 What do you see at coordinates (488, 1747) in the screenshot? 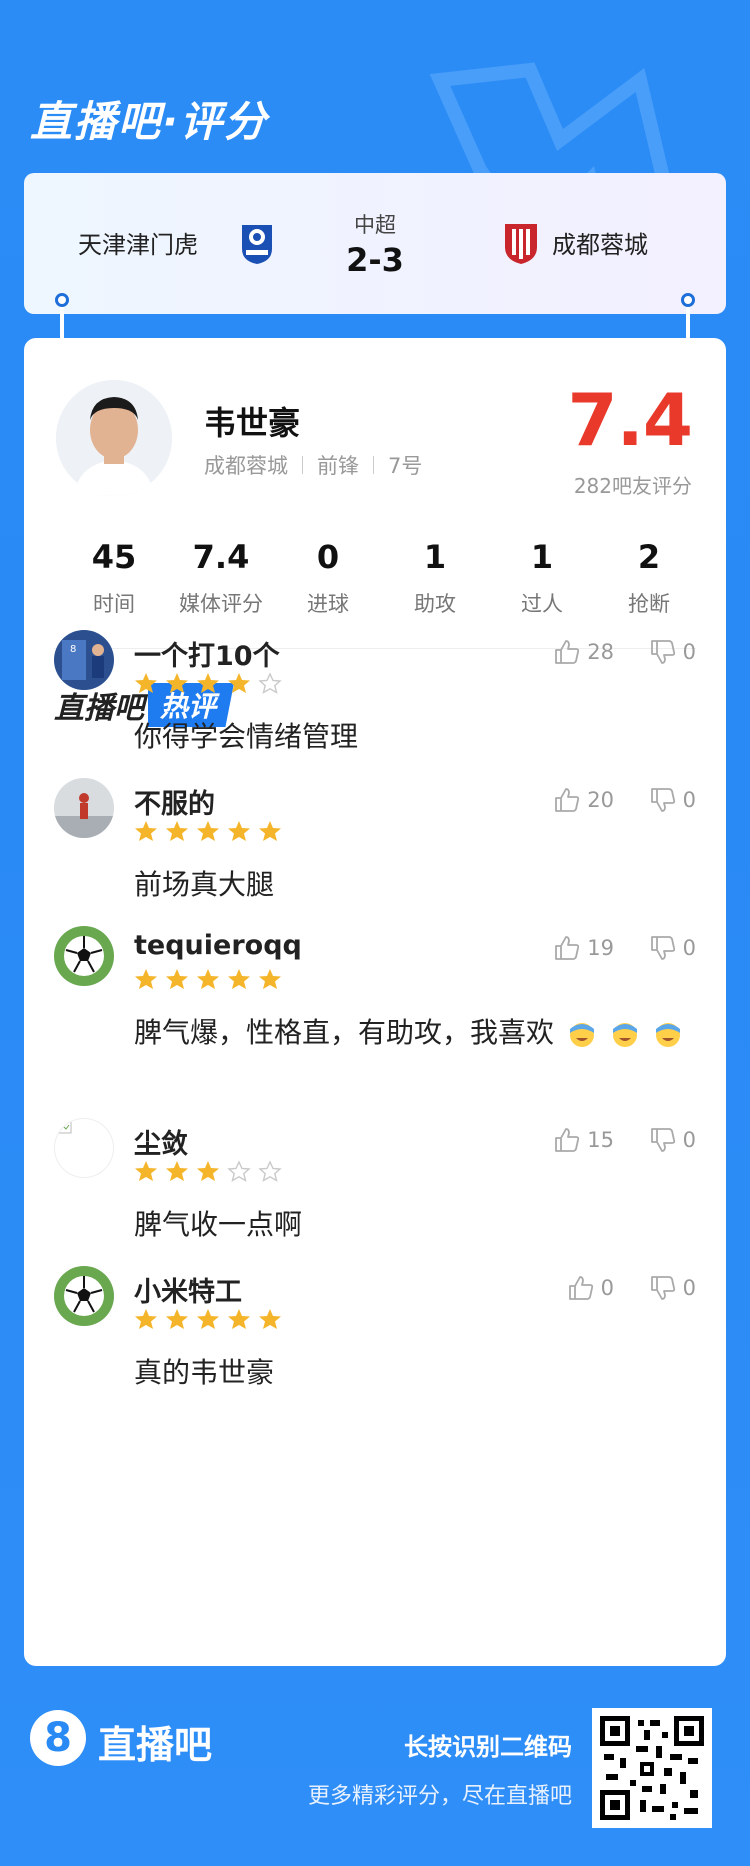
I see `qr-cta-title: 长按识别二维码` at bounding box center [488, 1747].